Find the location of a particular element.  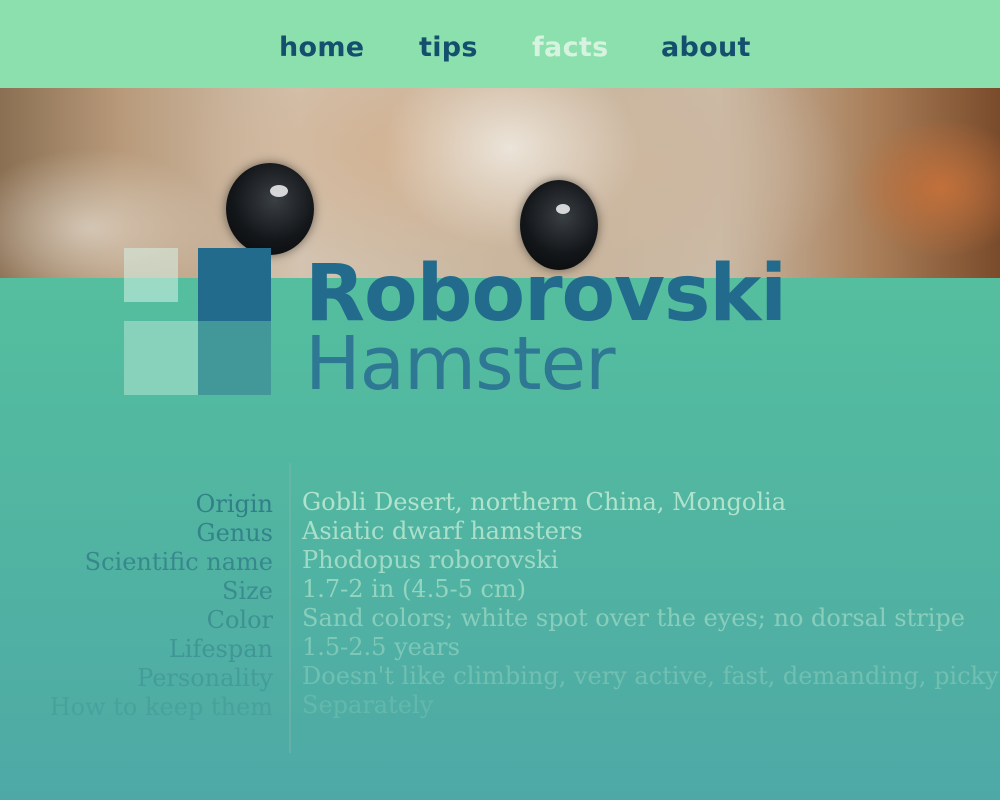

fact-label-personality: Personality is located at coordinates (205, 678).